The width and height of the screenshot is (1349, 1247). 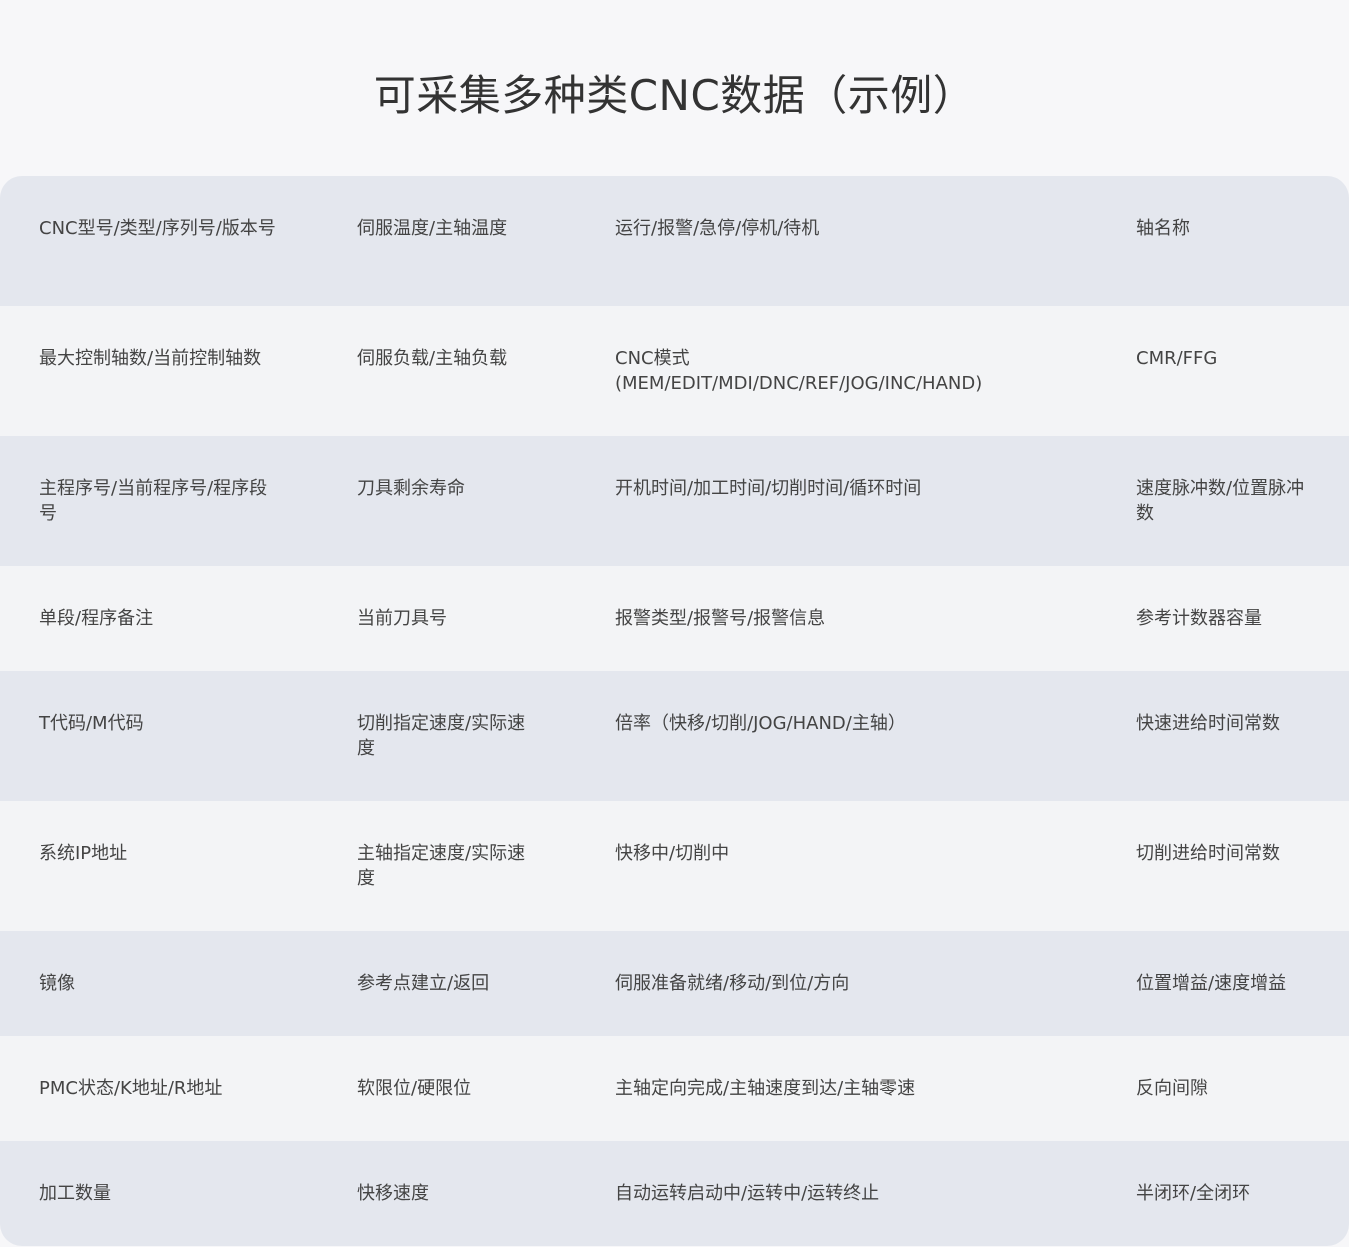 What do you see at coordinates (57, 983) in the screenshot?
I see `table-cell: 镜像` at bounding box center [57, 983].